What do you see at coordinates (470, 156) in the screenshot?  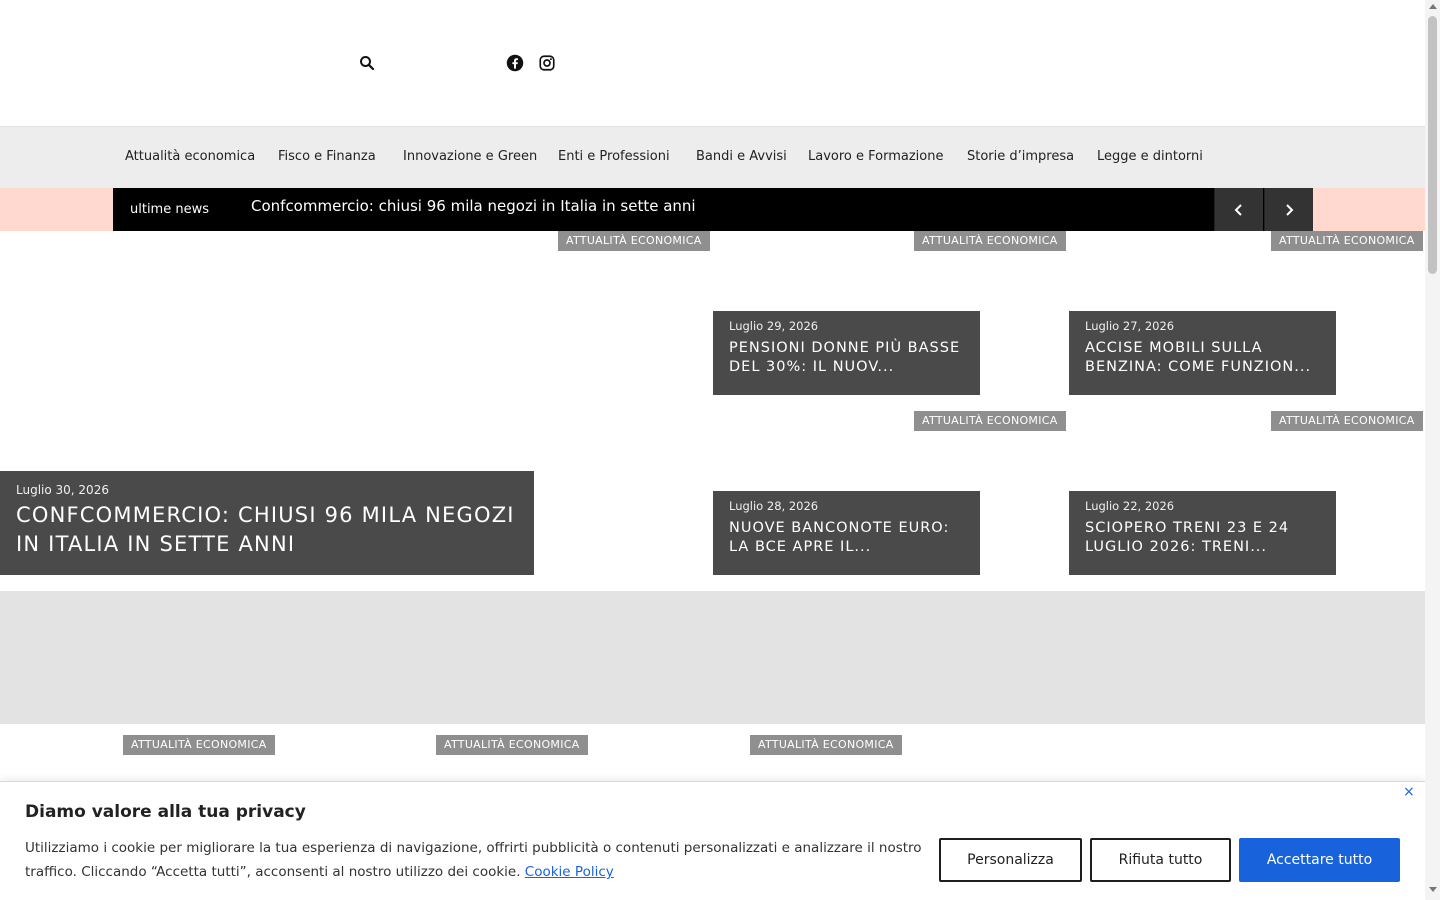 I see `nav-item-innovazione: Innovazione e Green` at bounding box center [470, 156].